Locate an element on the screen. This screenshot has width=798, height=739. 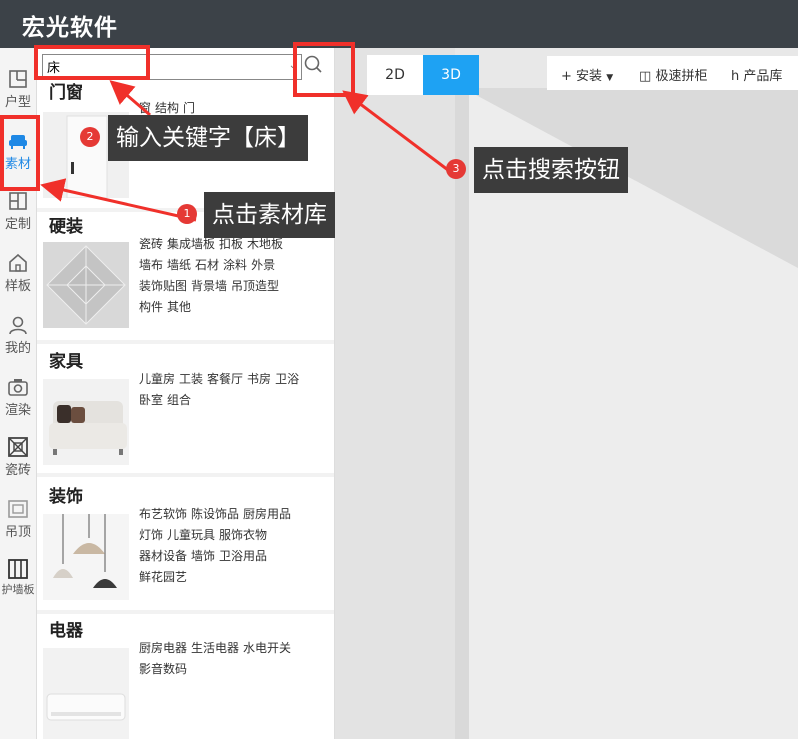
step-badge-3: 3 is located at coordinates (456, 169).